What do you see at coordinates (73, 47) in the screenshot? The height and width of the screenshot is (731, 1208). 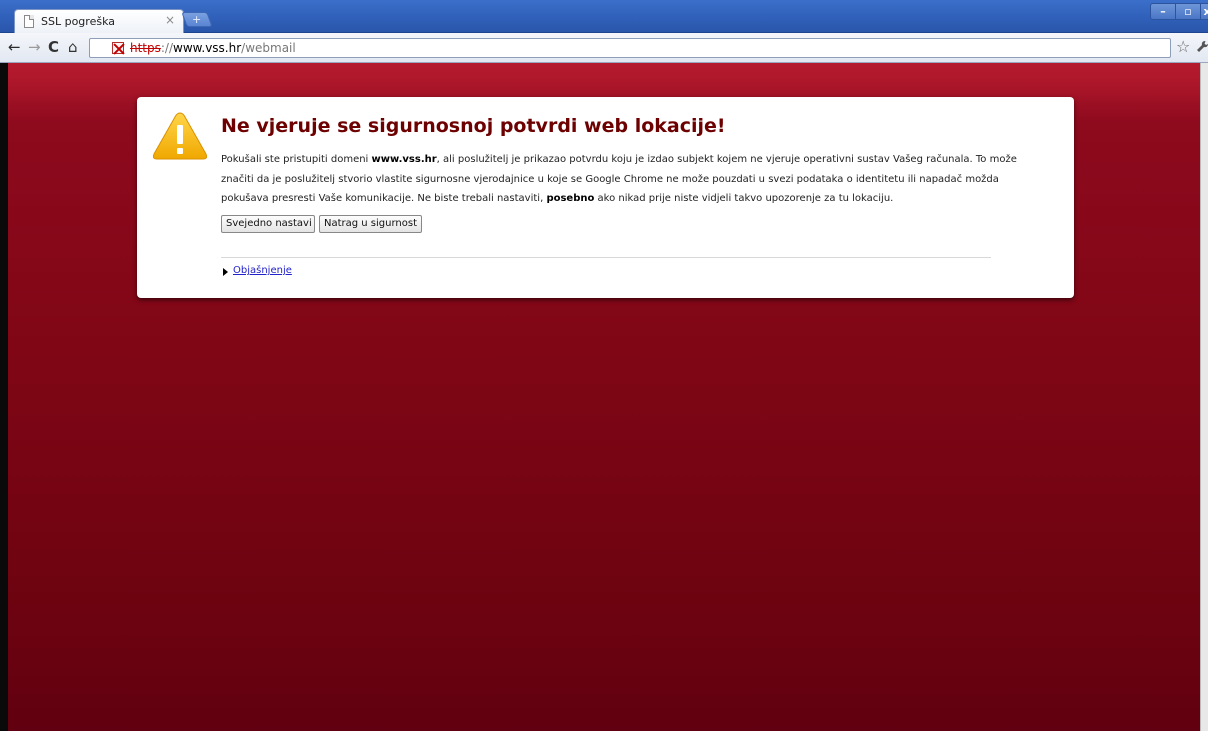 I see `home-icon: ⌂` at bounding box center [73, 47].